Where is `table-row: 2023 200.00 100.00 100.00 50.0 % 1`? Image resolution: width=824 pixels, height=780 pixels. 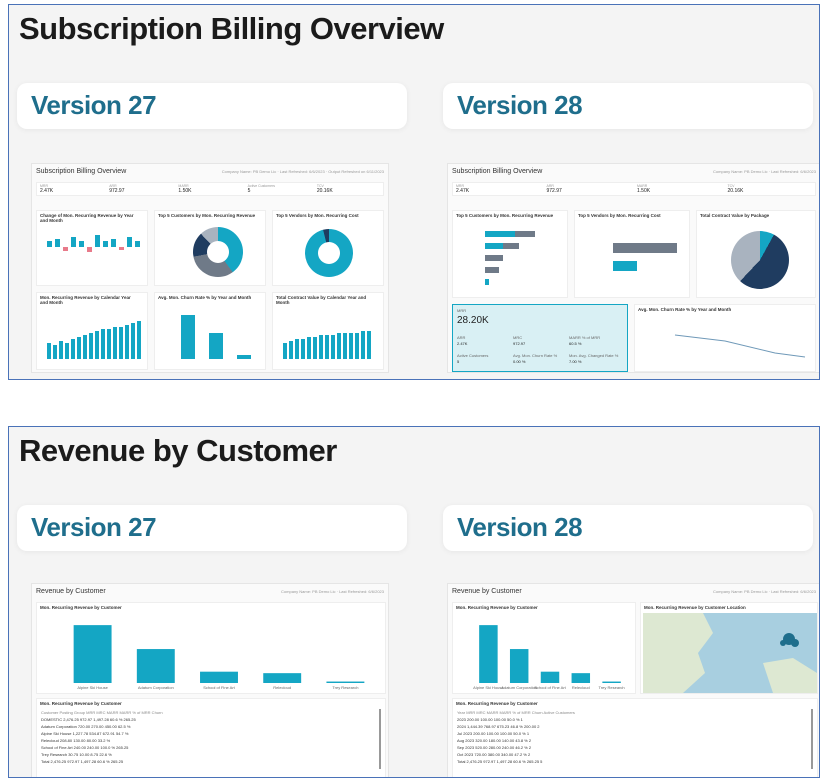 table-row: 2023 200.00 100.00 100.00 50.0 % 1 is located at coordinates (516, 719).